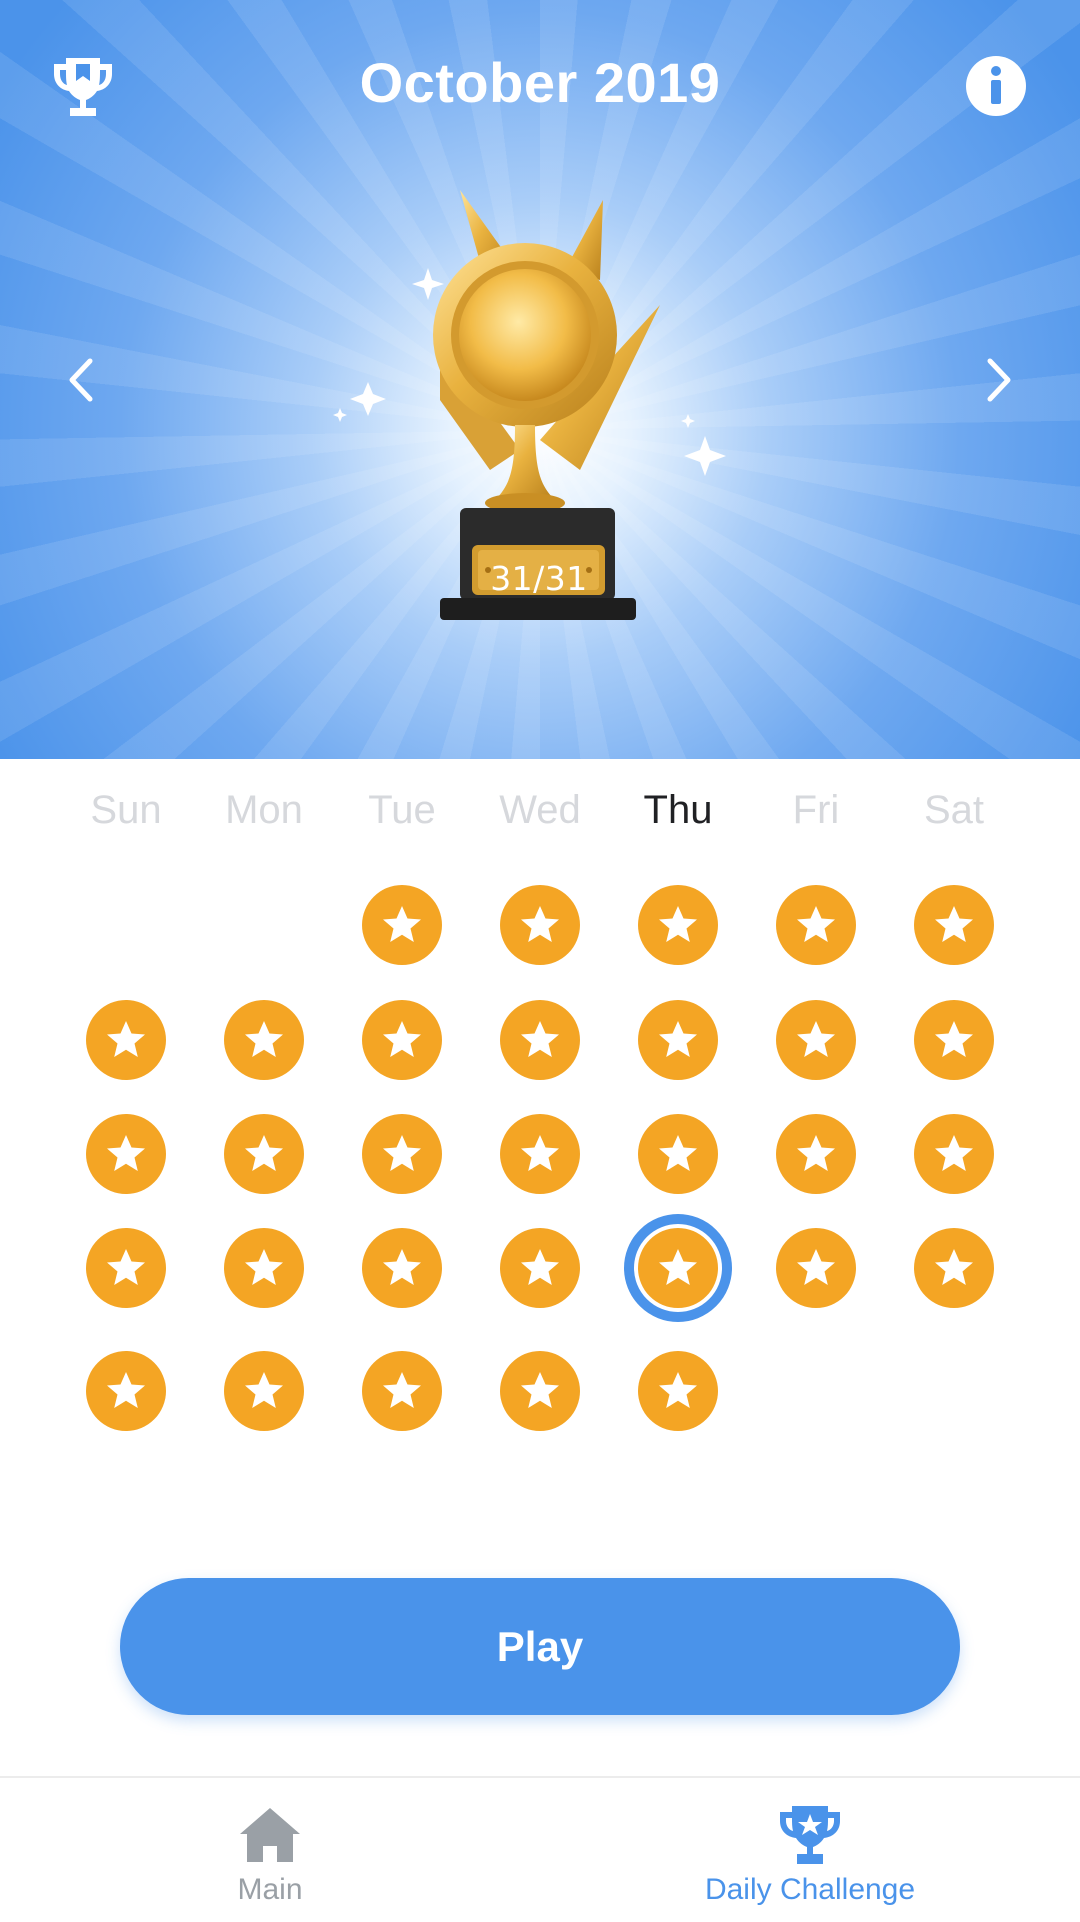 The height and width of the screenshot is (1922, 1080). I want to click on next-month-button, so click(999, 380).